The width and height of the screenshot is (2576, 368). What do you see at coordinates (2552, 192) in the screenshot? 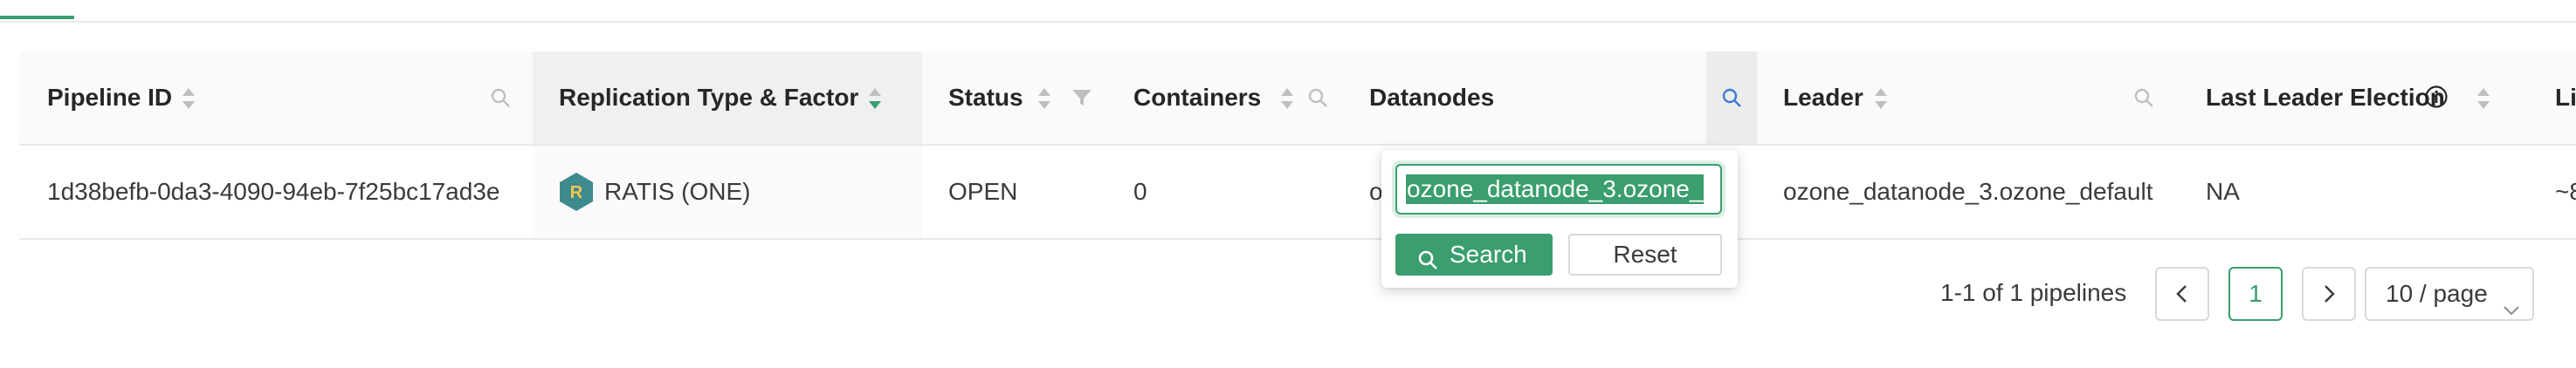
I see `cell-truncated: ~8` at bounding box center [2552, 192].